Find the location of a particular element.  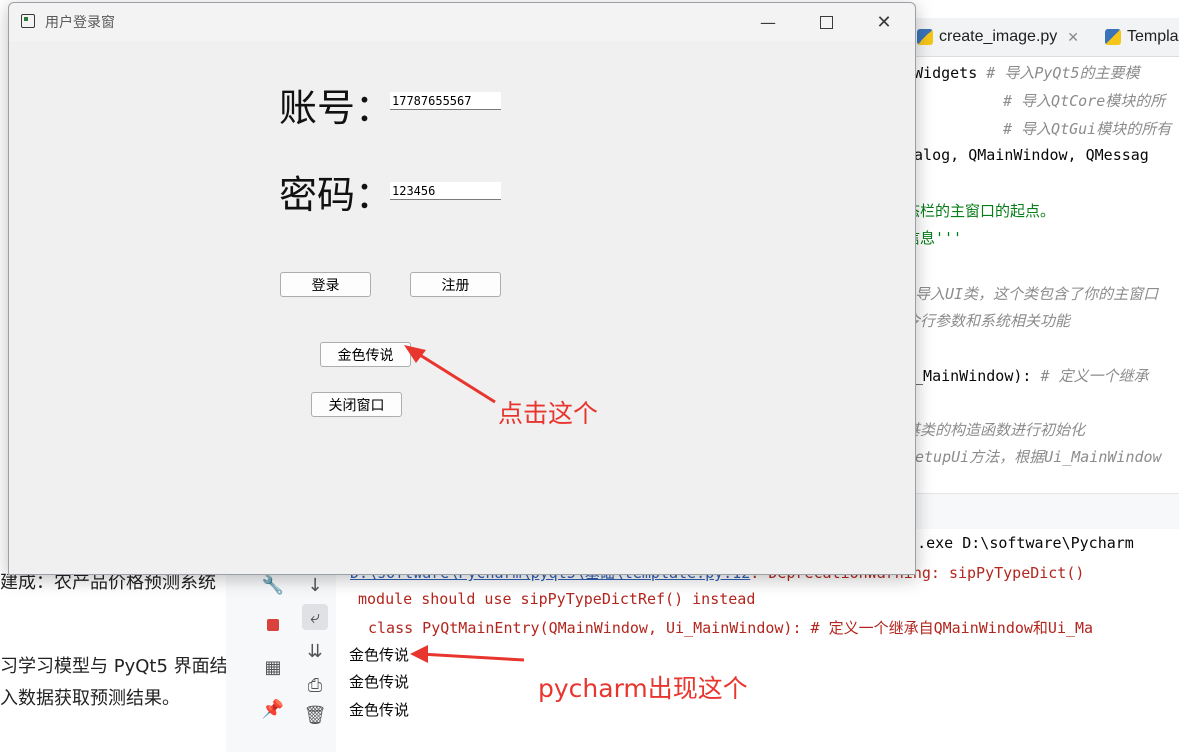

arrow-to-console-output is located at coordinates (467, 654).